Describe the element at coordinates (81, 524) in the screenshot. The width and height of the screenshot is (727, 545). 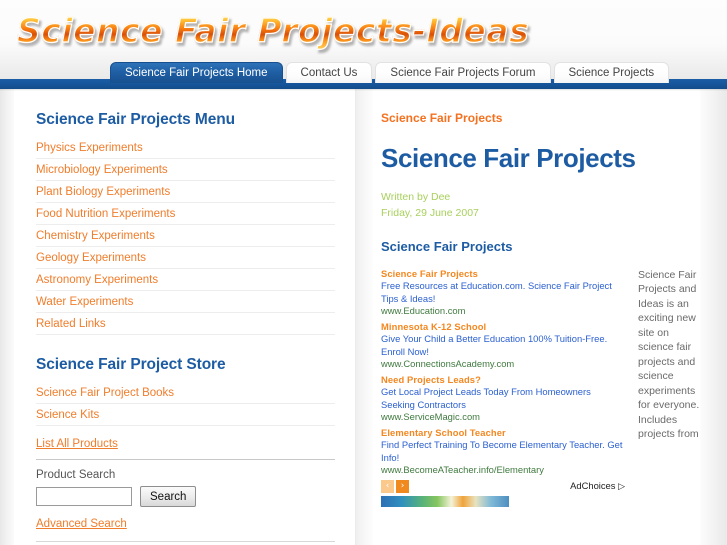
I see `advanced-search-link: Advanced Search` at that location.